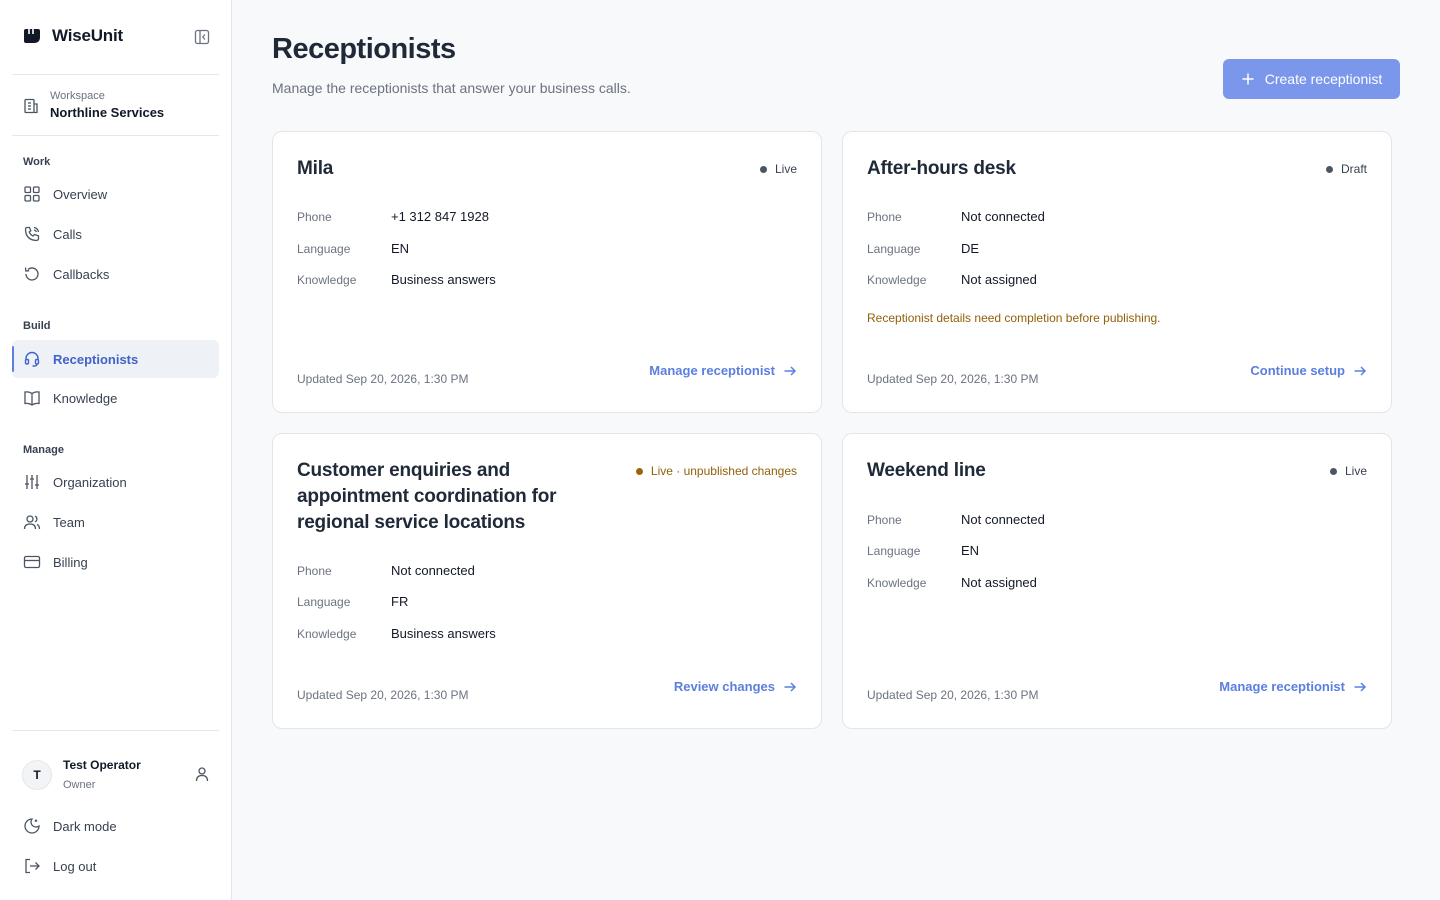 The width and height of the screenshot is (1440, 900). I want to click on status-text: Draft, so click(1353, 169).